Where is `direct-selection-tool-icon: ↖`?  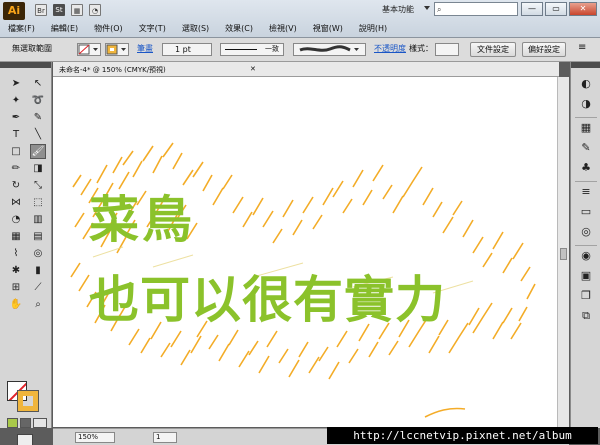
direct-selection-tool-icon: ↖ is located at coordinates (38, 83).